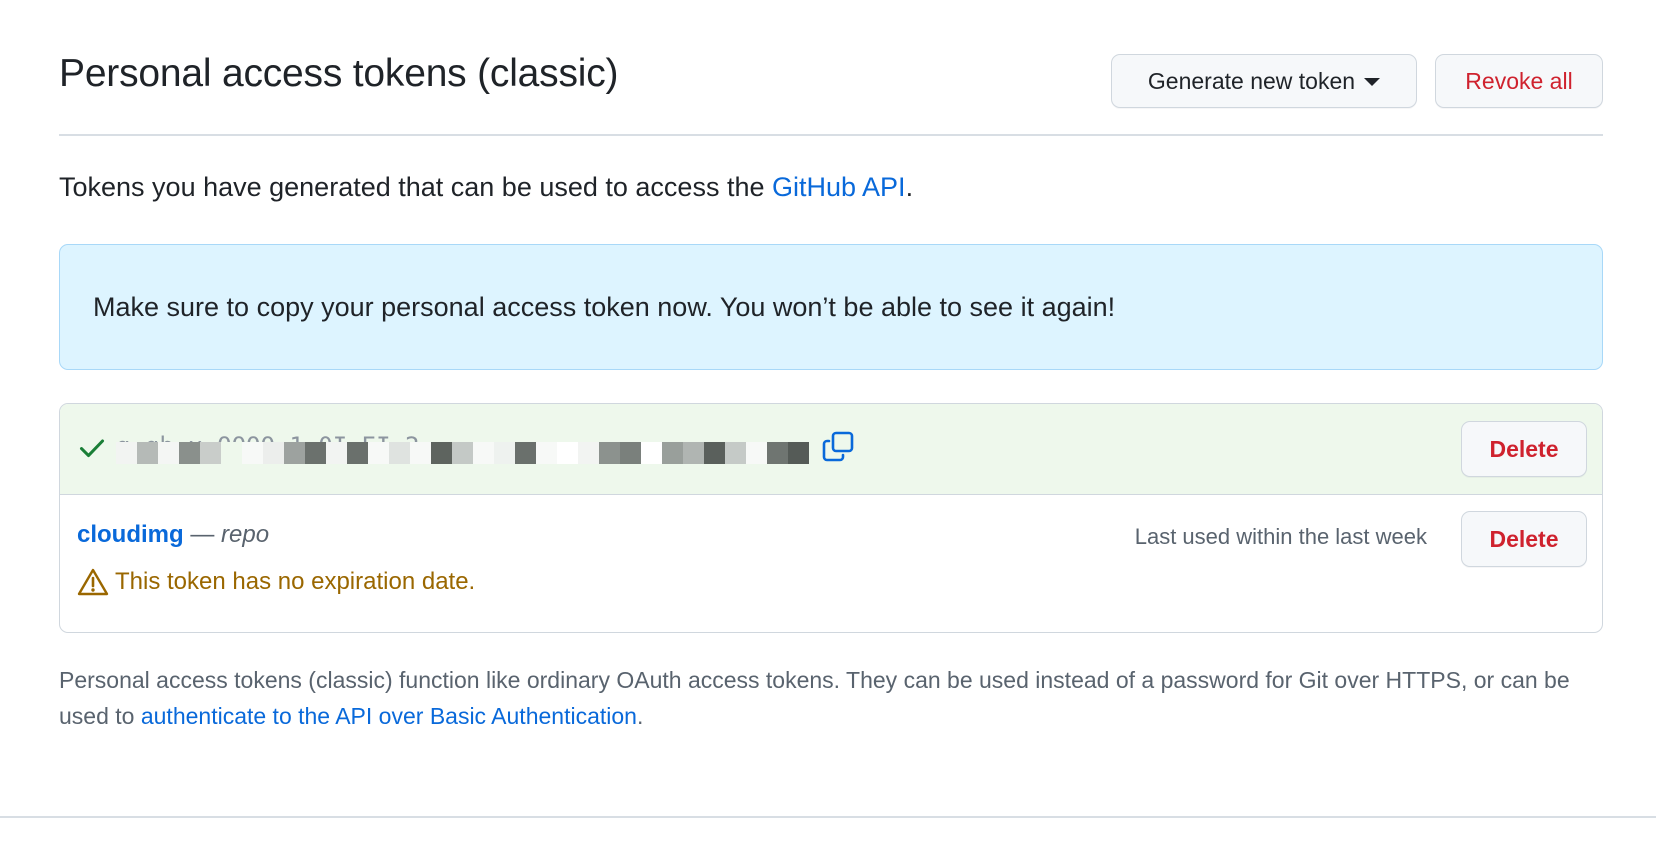 This screenshot has width=1656, height=852. What do you see at coordinates (839, 187) in the screenshot?
I see `github-api-link: GitHub API` at bounding box center [839, 187].